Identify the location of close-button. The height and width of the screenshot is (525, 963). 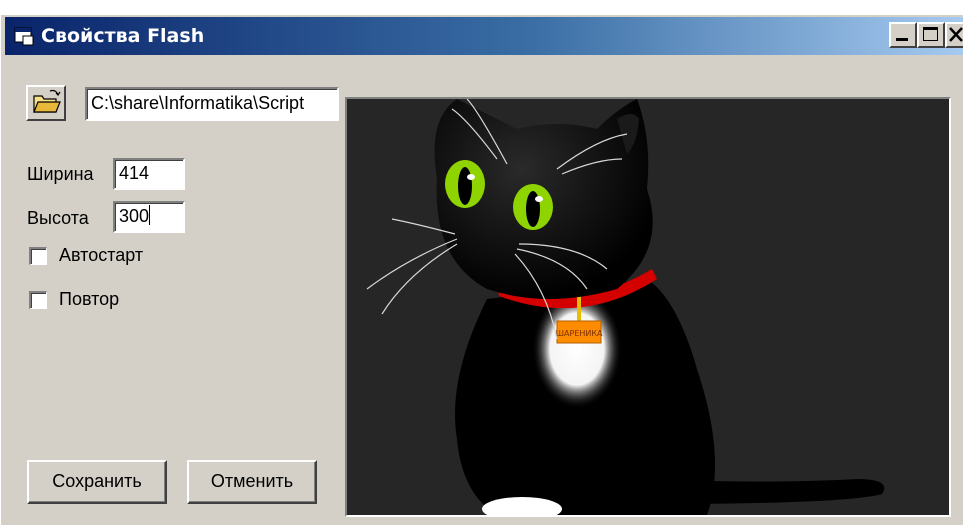
(954, 35).